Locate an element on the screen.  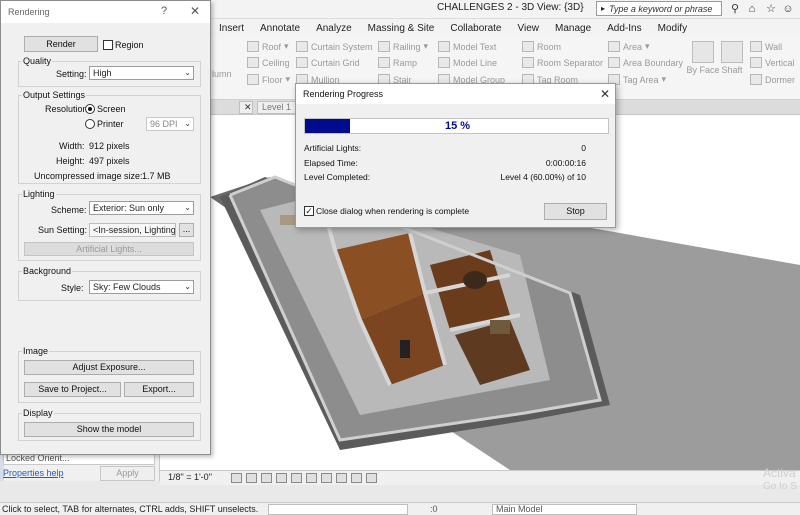
stop-button: Stop is located at coordinates (575, 211).